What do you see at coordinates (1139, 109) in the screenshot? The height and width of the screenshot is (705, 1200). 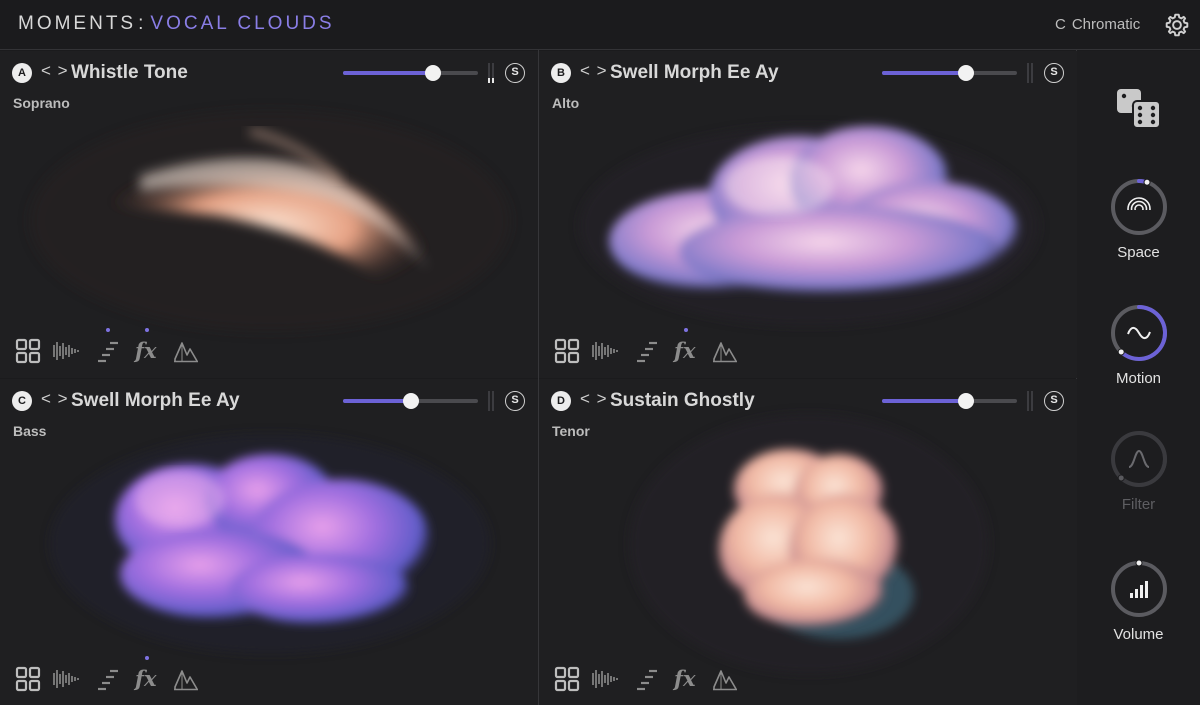 I see `dice-icon` at bounding box center [1139, 109].